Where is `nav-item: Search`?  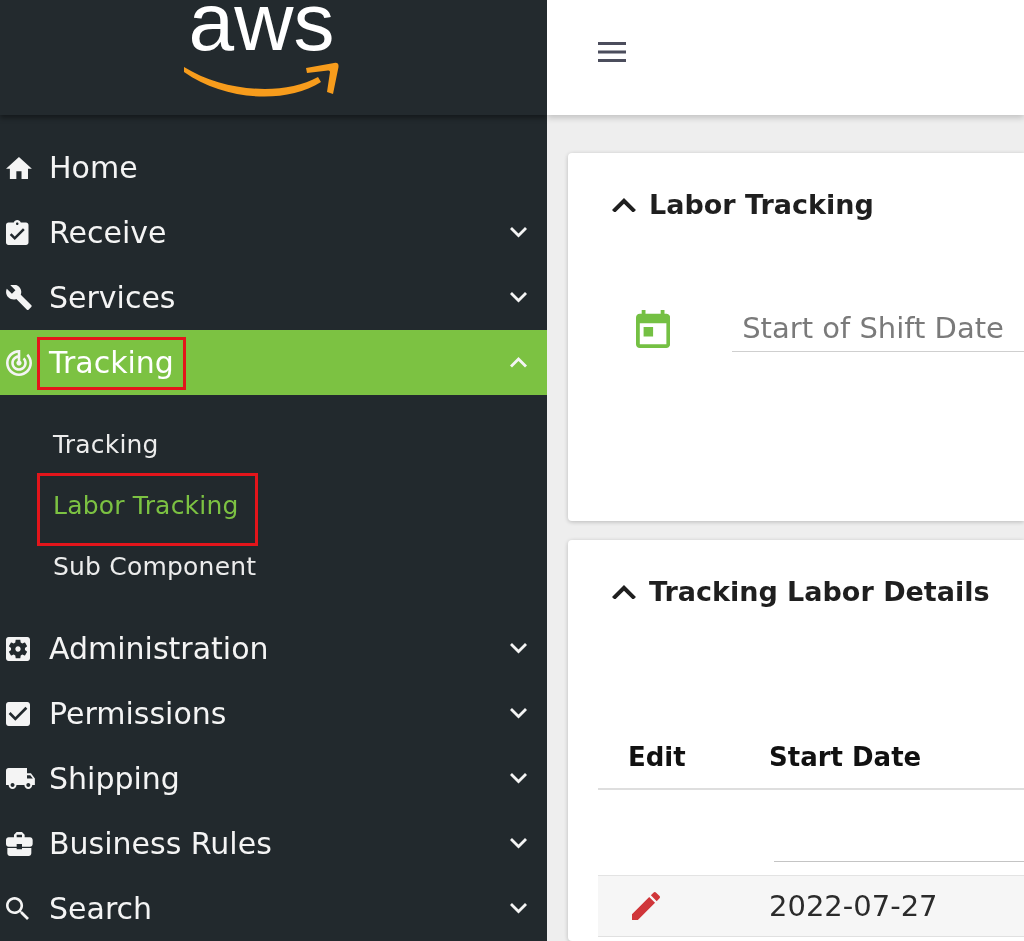
nav-item: Search is located at coordinates (273, 908).